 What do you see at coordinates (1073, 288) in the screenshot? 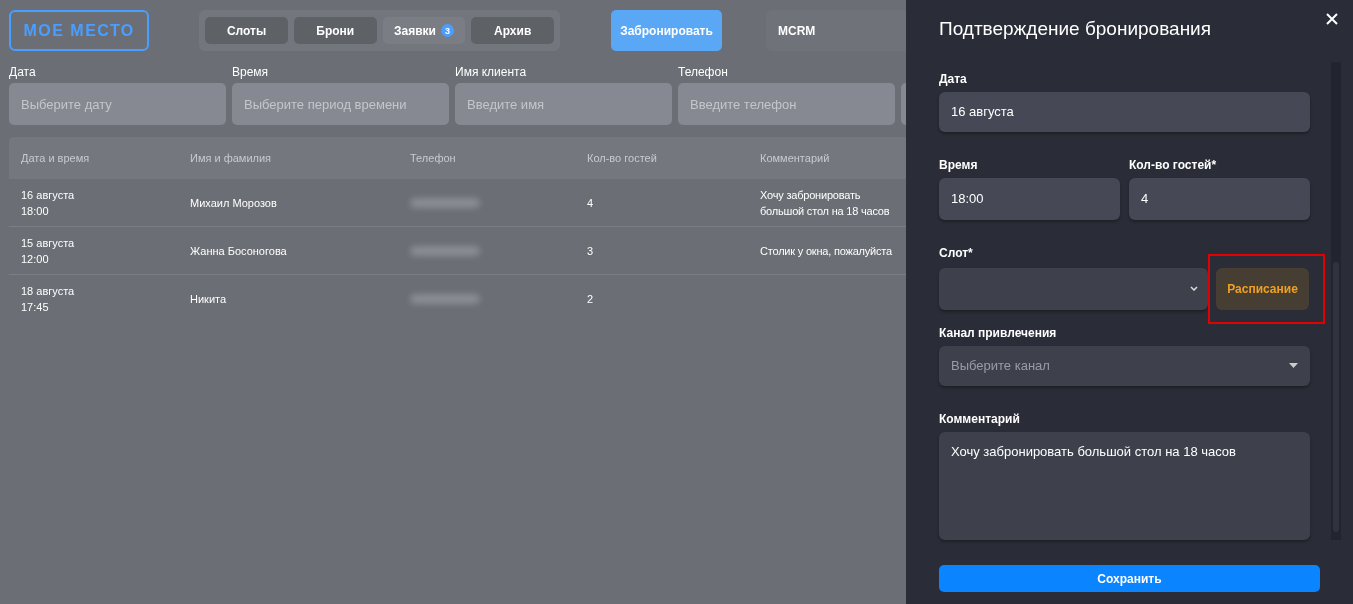
I see `slot-select` at bounding box center [1073, 288].